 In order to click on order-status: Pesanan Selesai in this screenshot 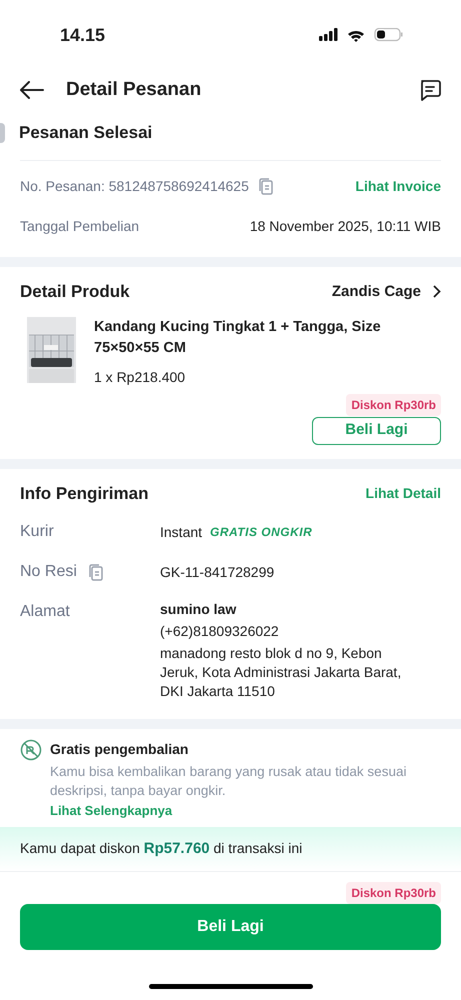, I will do `click(85, 133)`.